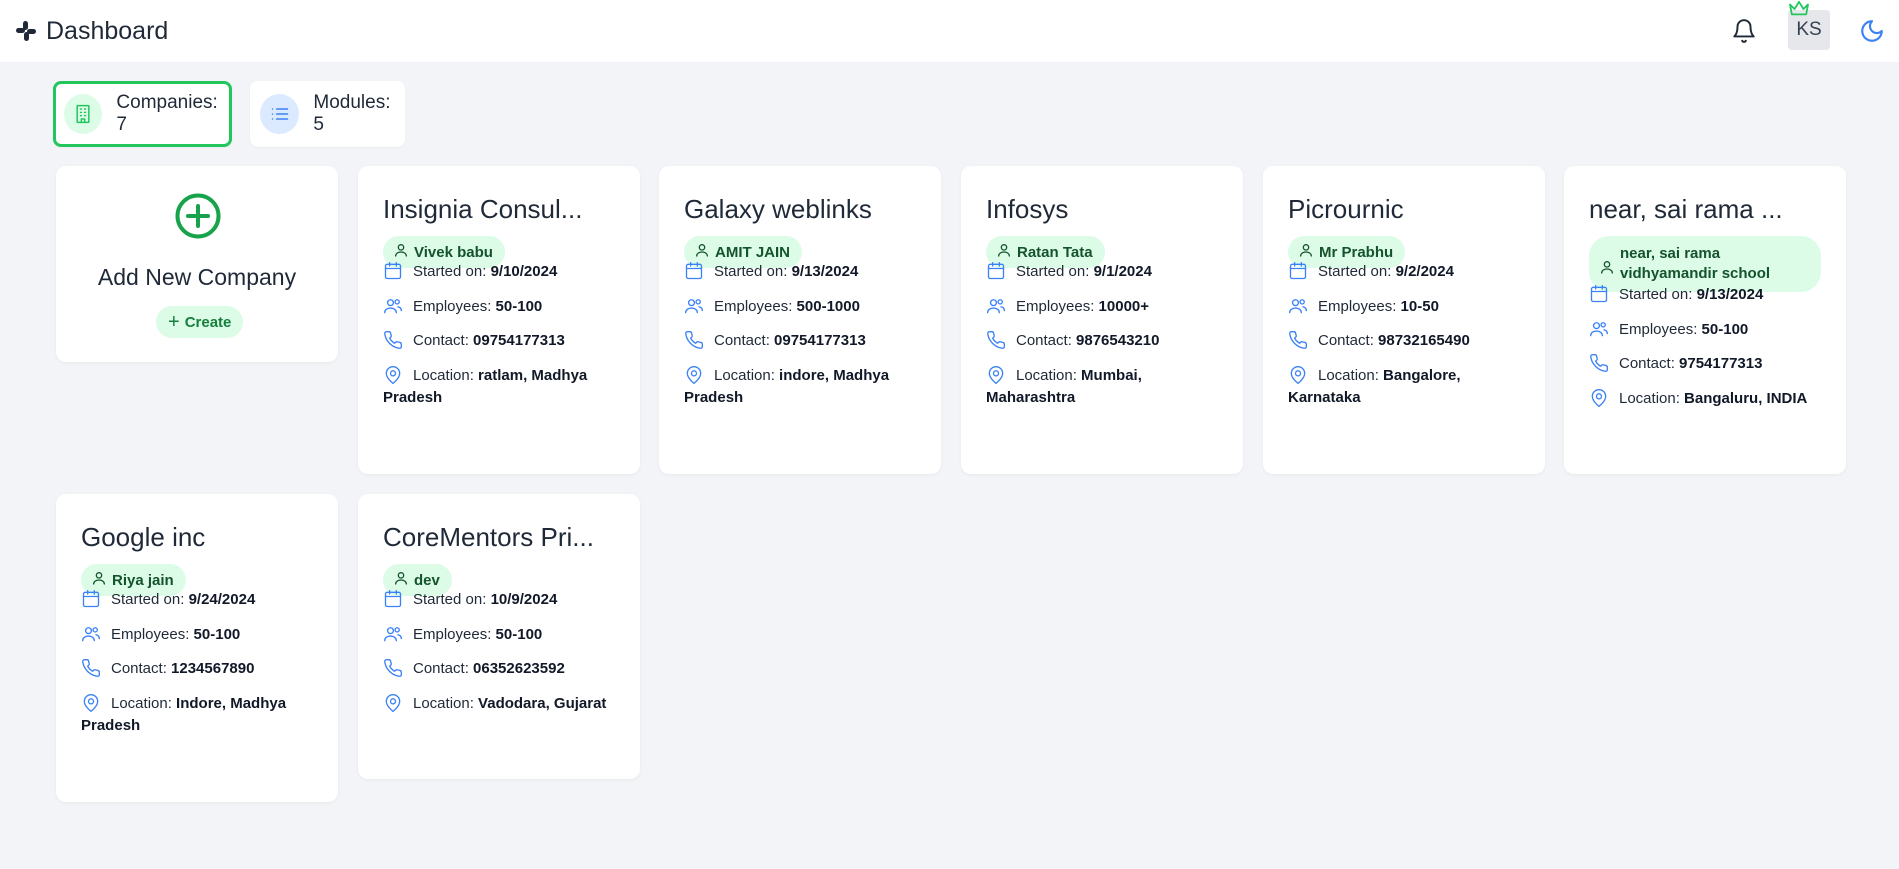 This screenshot has height=869, width=1899. What do you see at coordinates (524, 271) in the screenshot?
I see `started-value: 9/10/2024` at bounding box center [524, 271].